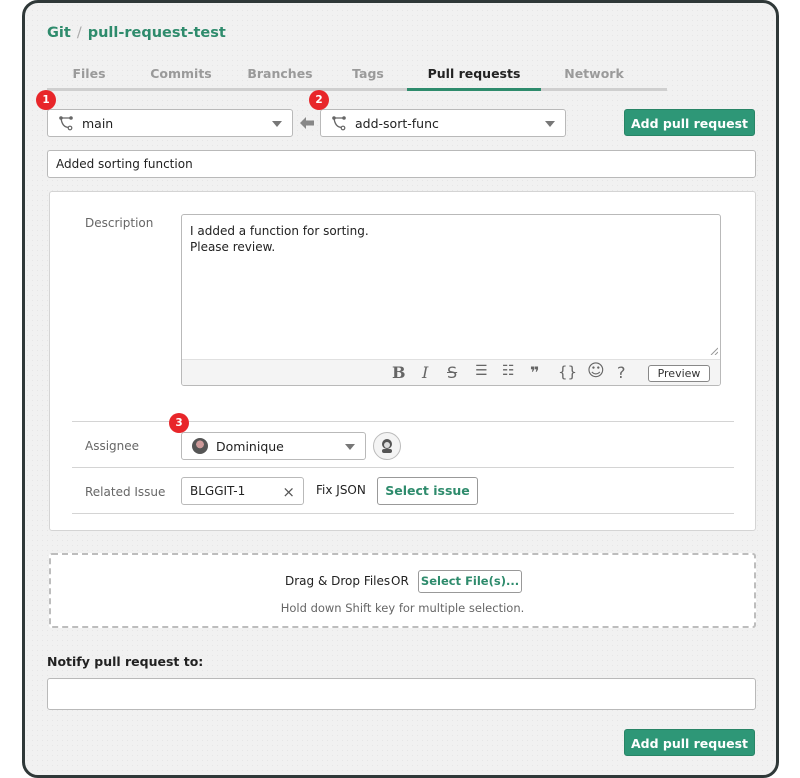  Describe the element at coordinates (59, 33) in the screenshot. I see `breadcrumb-git-link: Git` at that location.